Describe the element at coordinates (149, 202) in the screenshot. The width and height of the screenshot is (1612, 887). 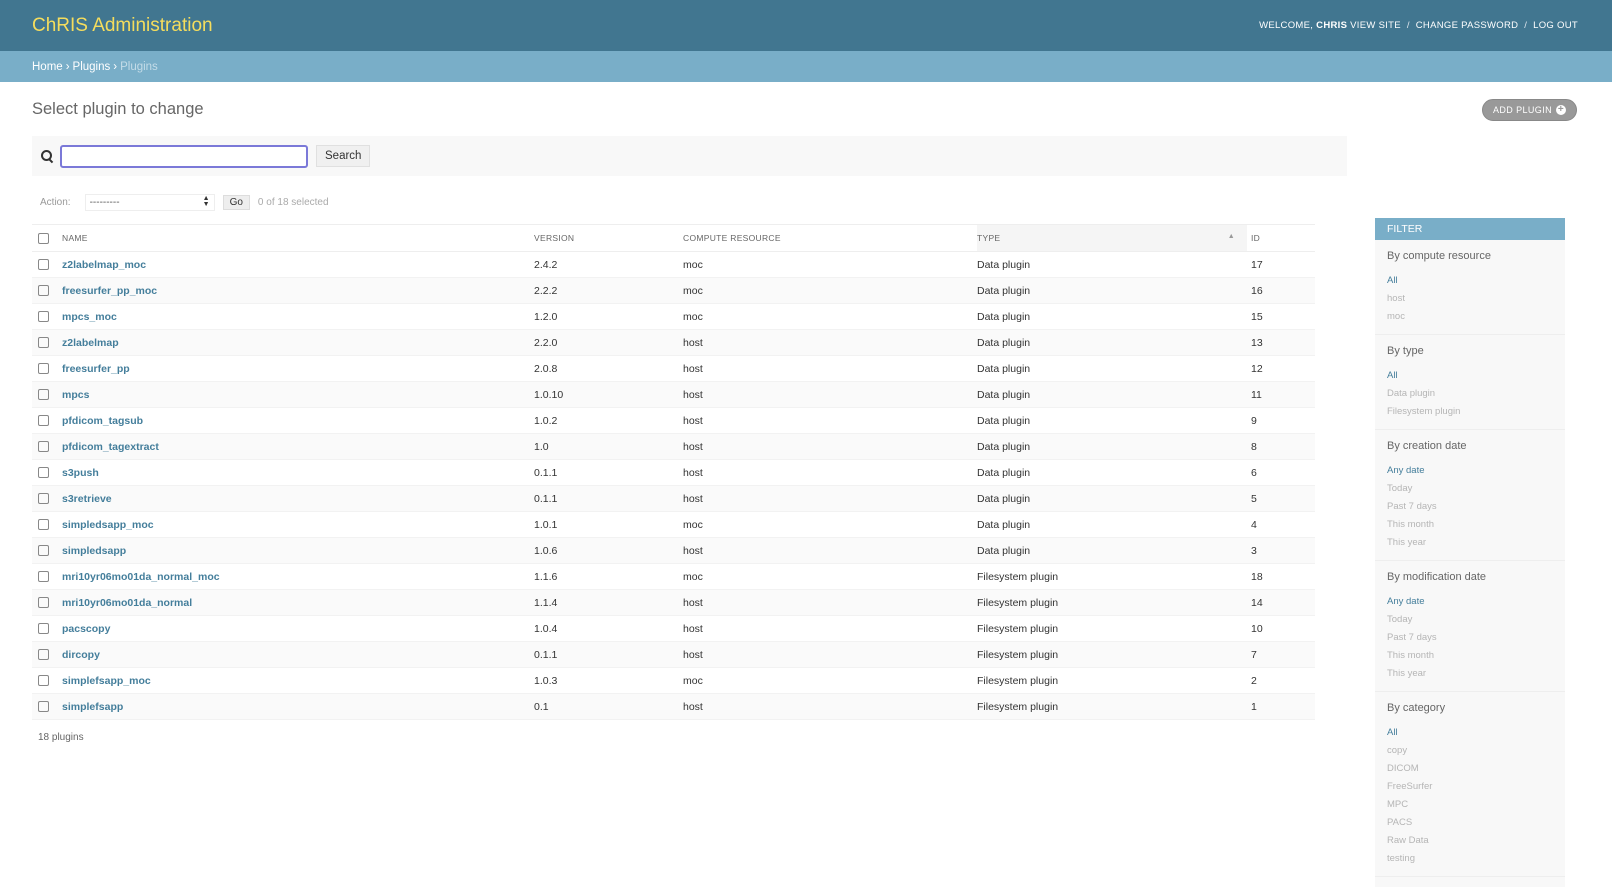
I see `action-select: --------- ▲ ▼` at that location.